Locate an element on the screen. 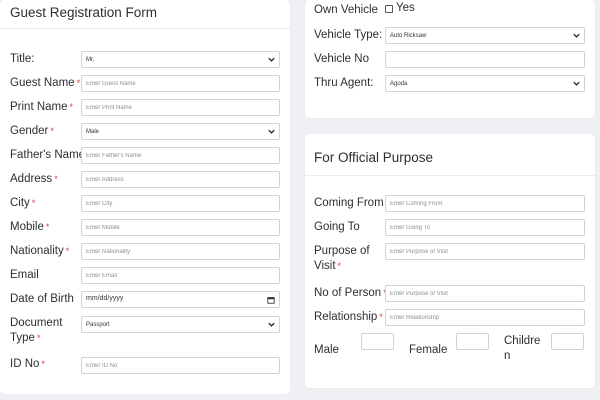 This screenshot has width=600, height=400. vehicle-type-select: Auto Ricksaw is located at coordinates (485, 35).